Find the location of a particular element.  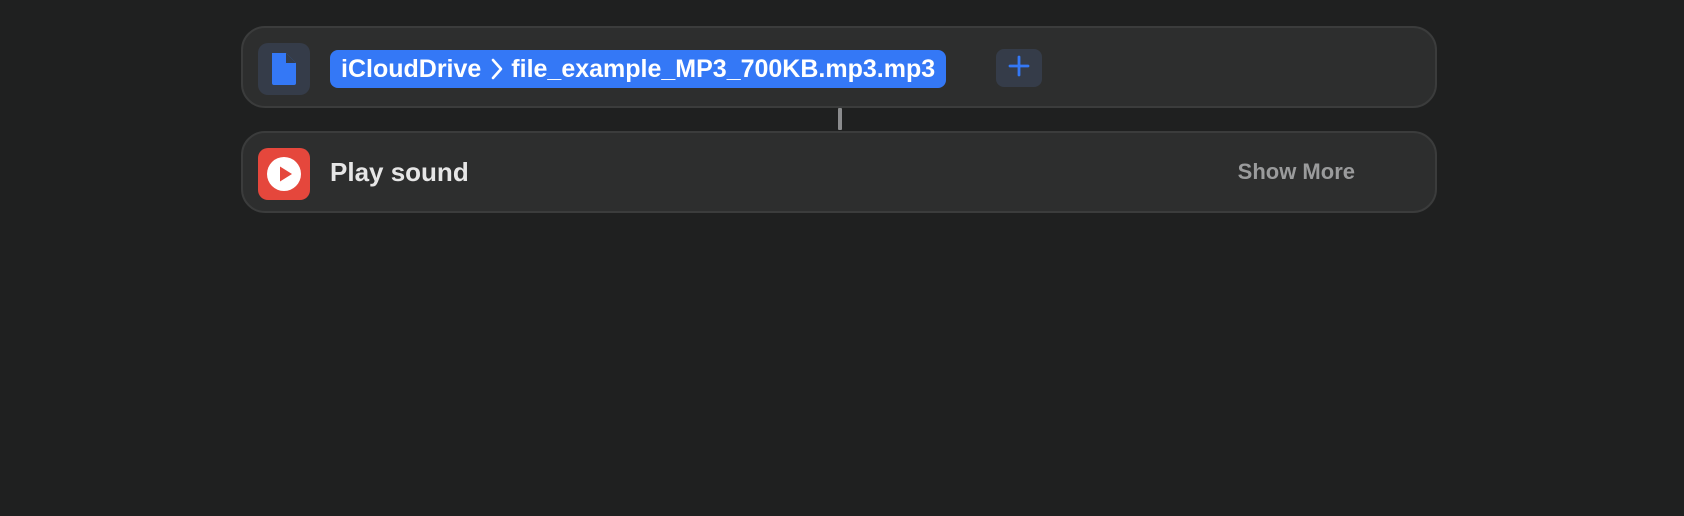

play-circle-icon is located at coordinates (284, 174).